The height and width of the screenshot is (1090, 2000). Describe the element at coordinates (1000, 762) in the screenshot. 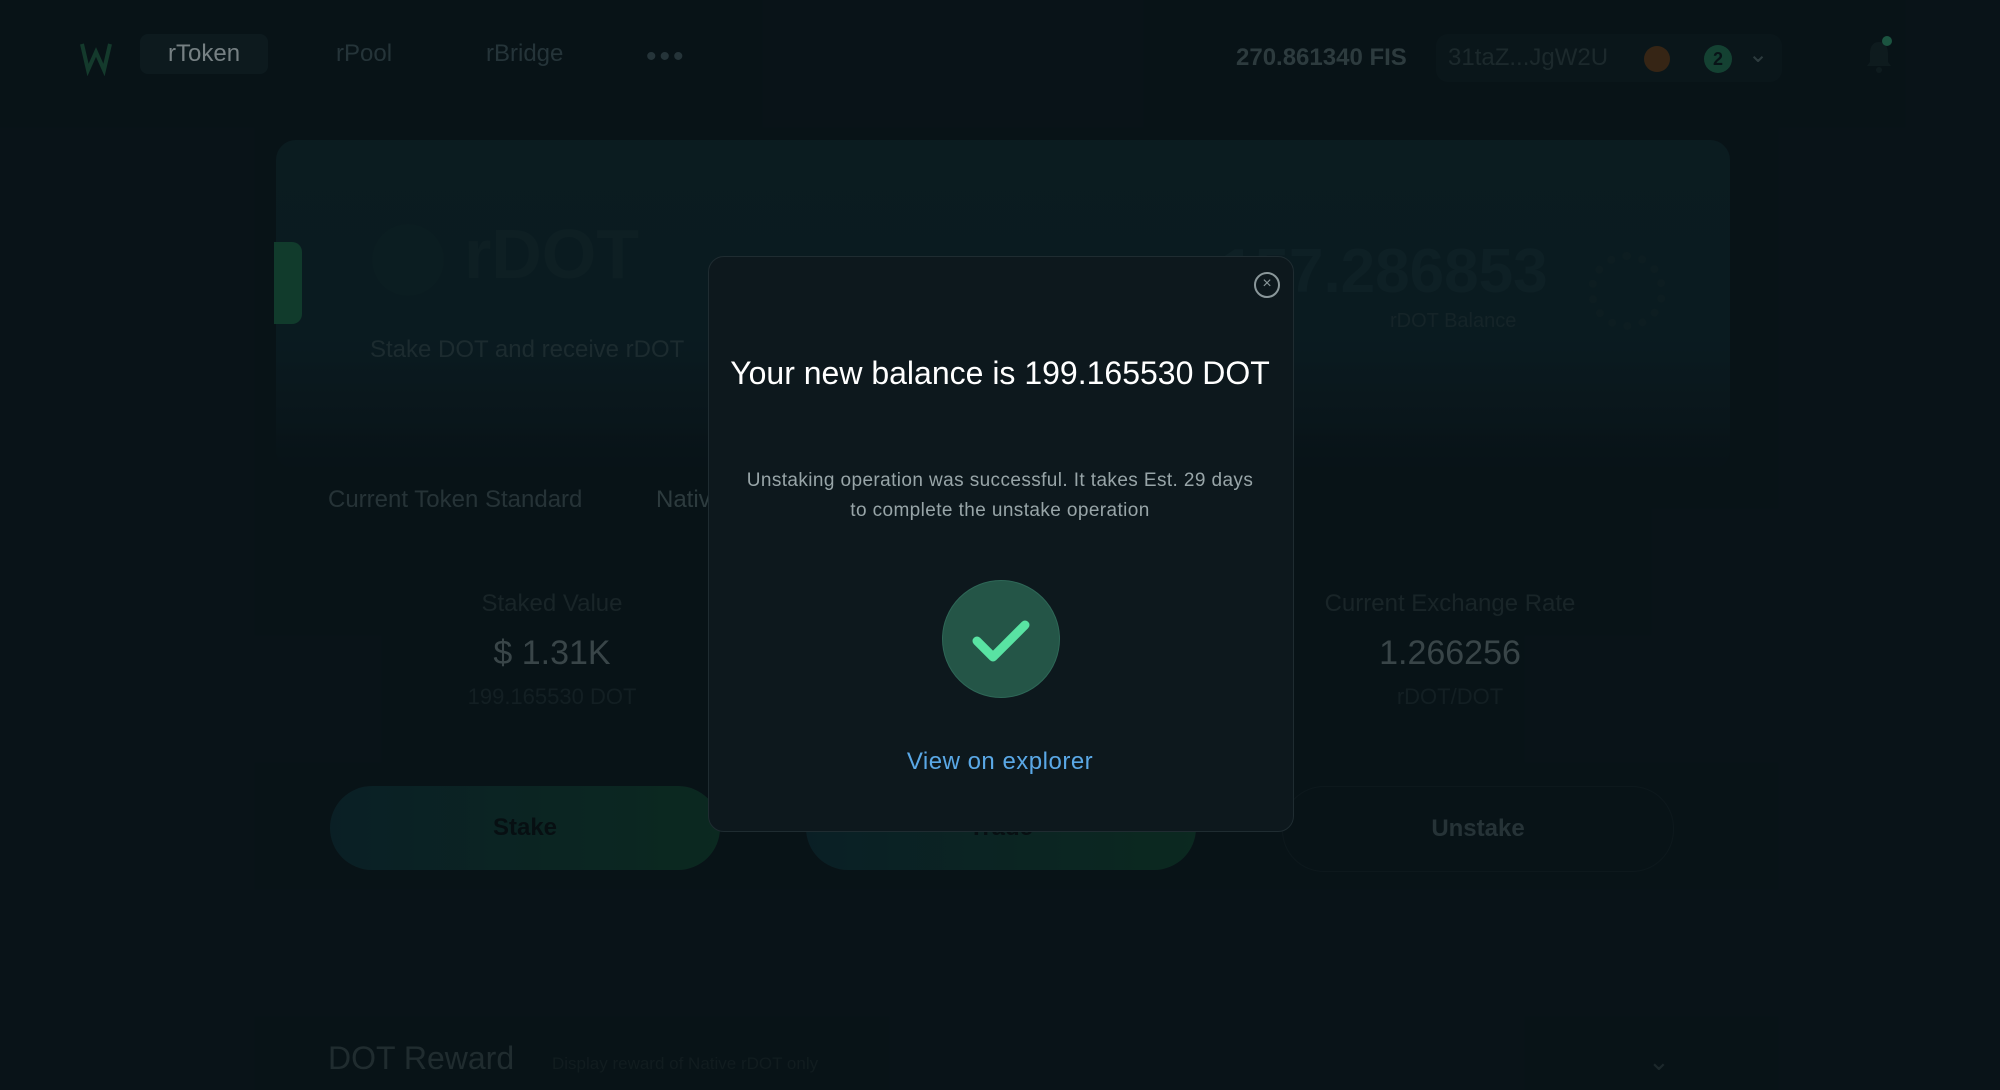

I see `view-on-explorer-link: View on explorer` at that location.